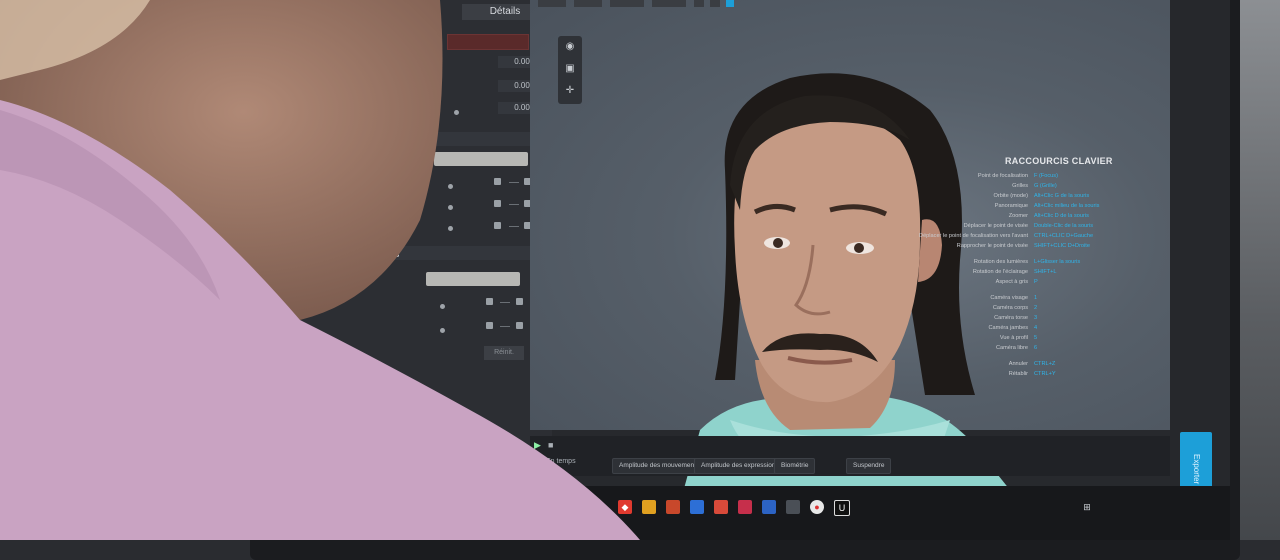  Describe the element at coordinates (1062, 246) in the screenshot. I see `shortcut-value: SHIFT+CLIC D+Droite` at that location.